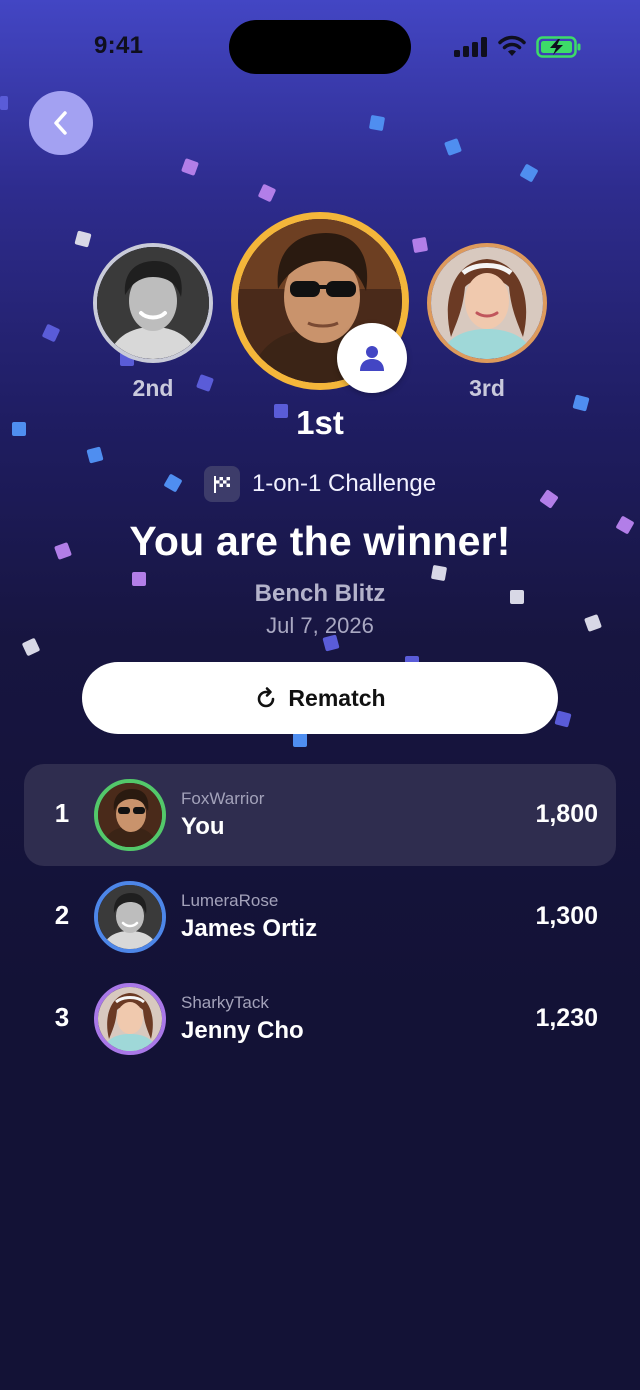  Describe the element at coordinates (320, 47) in the screenshot. I see `dynamic-island` at that location.